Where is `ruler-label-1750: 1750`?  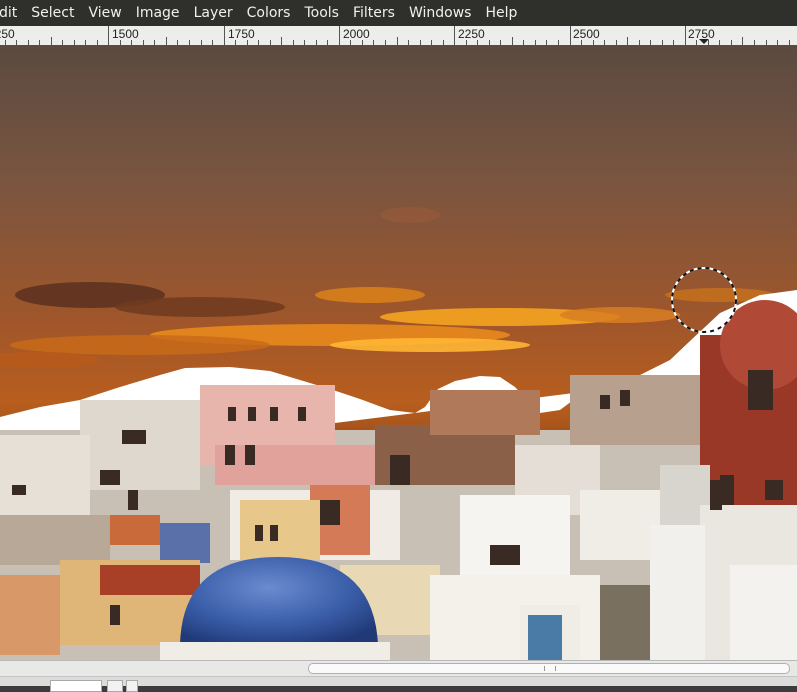
ruler-label-1750: 1750 is located at coordinates (241, 34).